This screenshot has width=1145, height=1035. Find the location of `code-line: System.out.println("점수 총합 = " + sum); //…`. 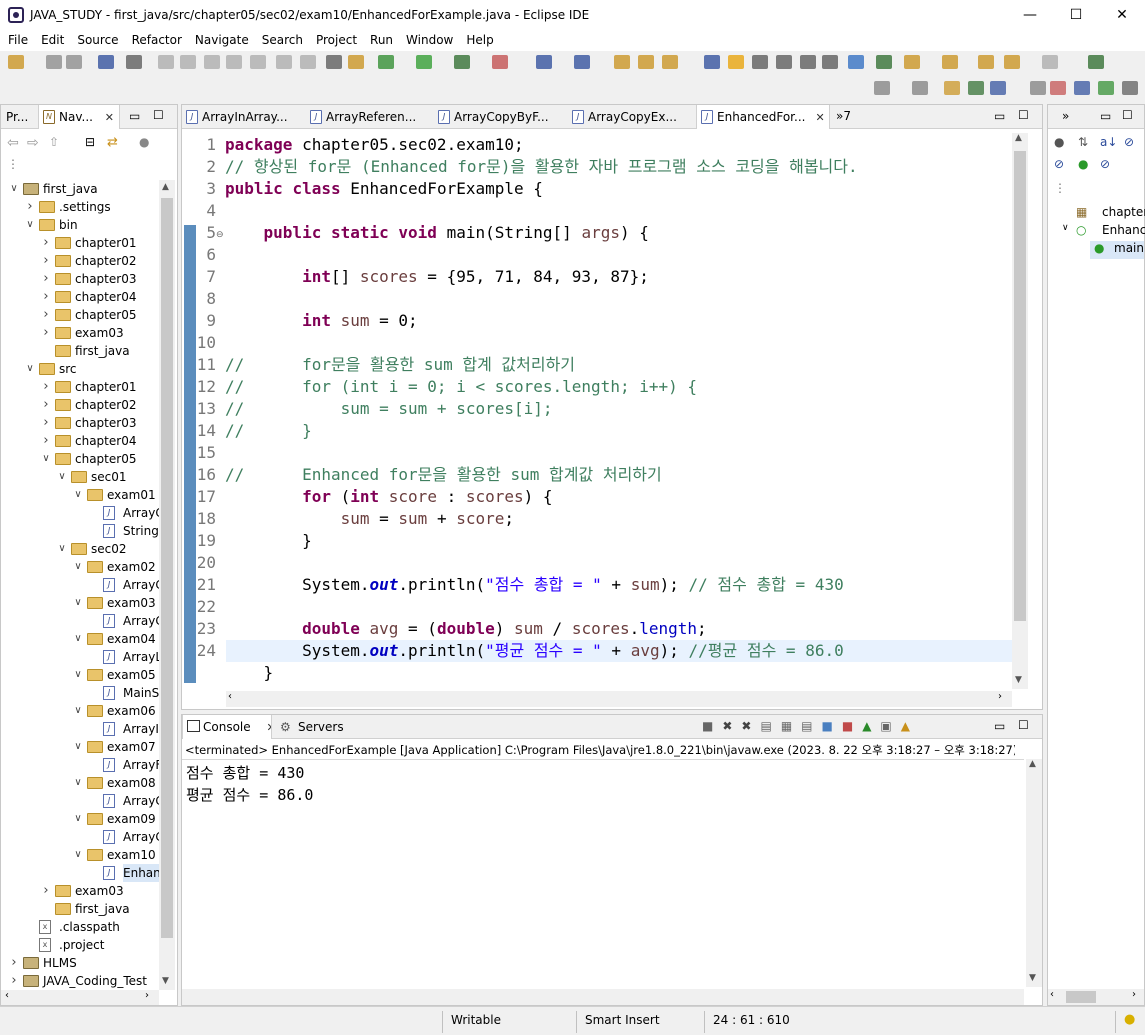

code-line: System.out.println("점수 총합 = " + sum); //… is located at coordinates (534, 585).